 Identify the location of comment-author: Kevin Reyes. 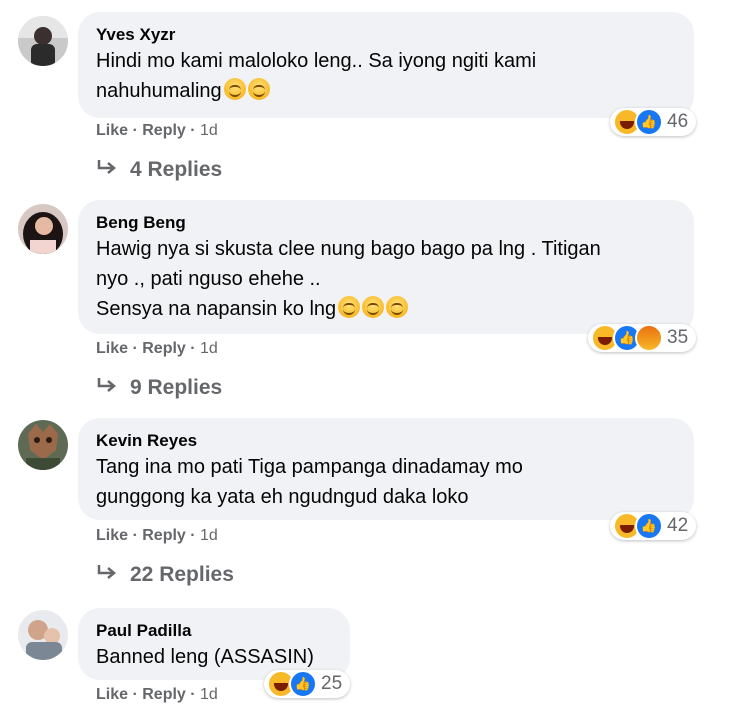
(386, 441).